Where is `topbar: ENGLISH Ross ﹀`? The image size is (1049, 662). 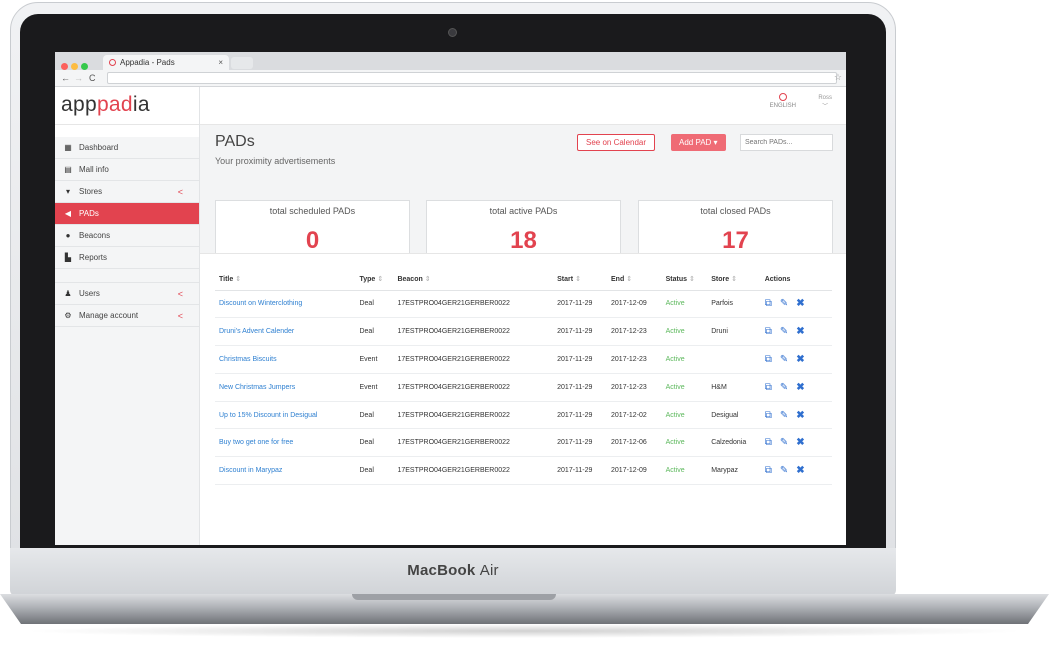 topbar: ENGLISH Ross ﹀ is located at coordinates (523, 106).